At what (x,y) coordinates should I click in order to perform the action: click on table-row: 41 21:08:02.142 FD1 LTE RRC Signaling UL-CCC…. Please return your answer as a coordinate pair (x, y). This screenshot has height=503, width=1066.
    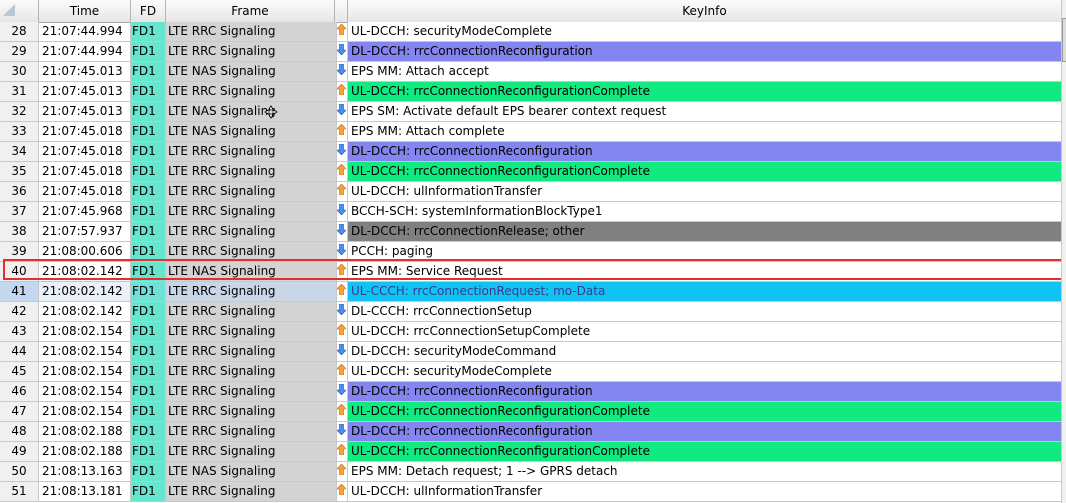
    Looking at the image, I should click on (531, 292).